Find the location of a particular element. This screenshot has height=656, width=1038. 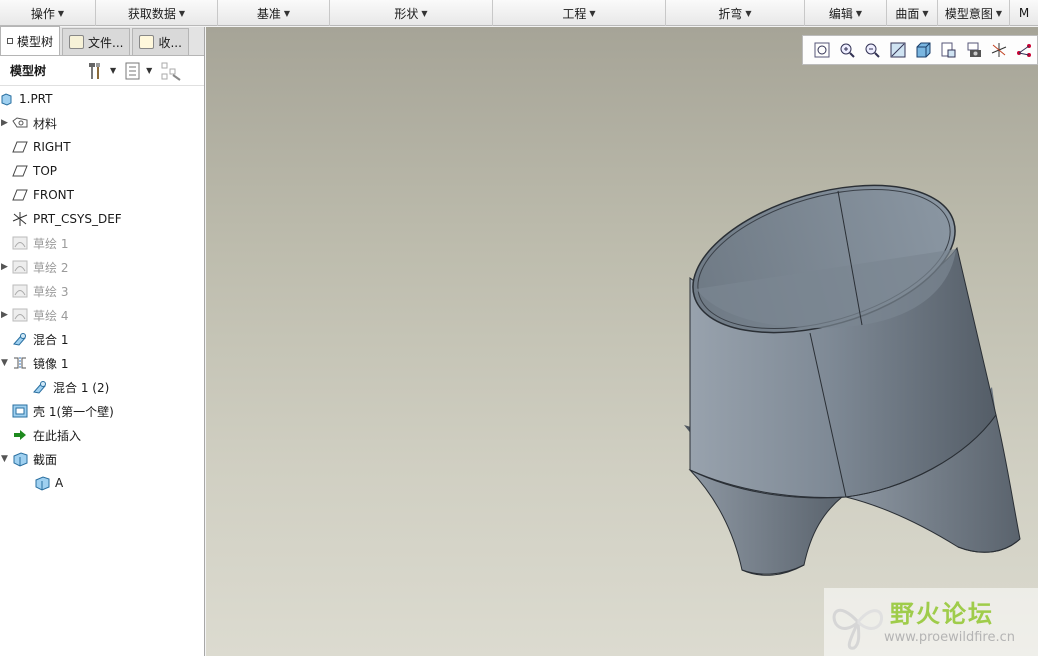

shell-icon is located at coordinates (20, 411).